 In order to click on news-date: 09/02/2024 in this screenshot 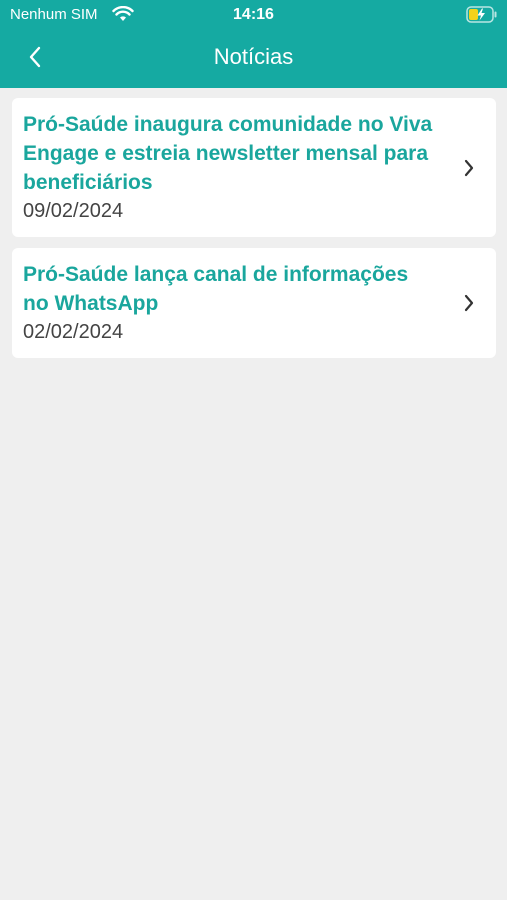, I will do `click(73, 211)`.